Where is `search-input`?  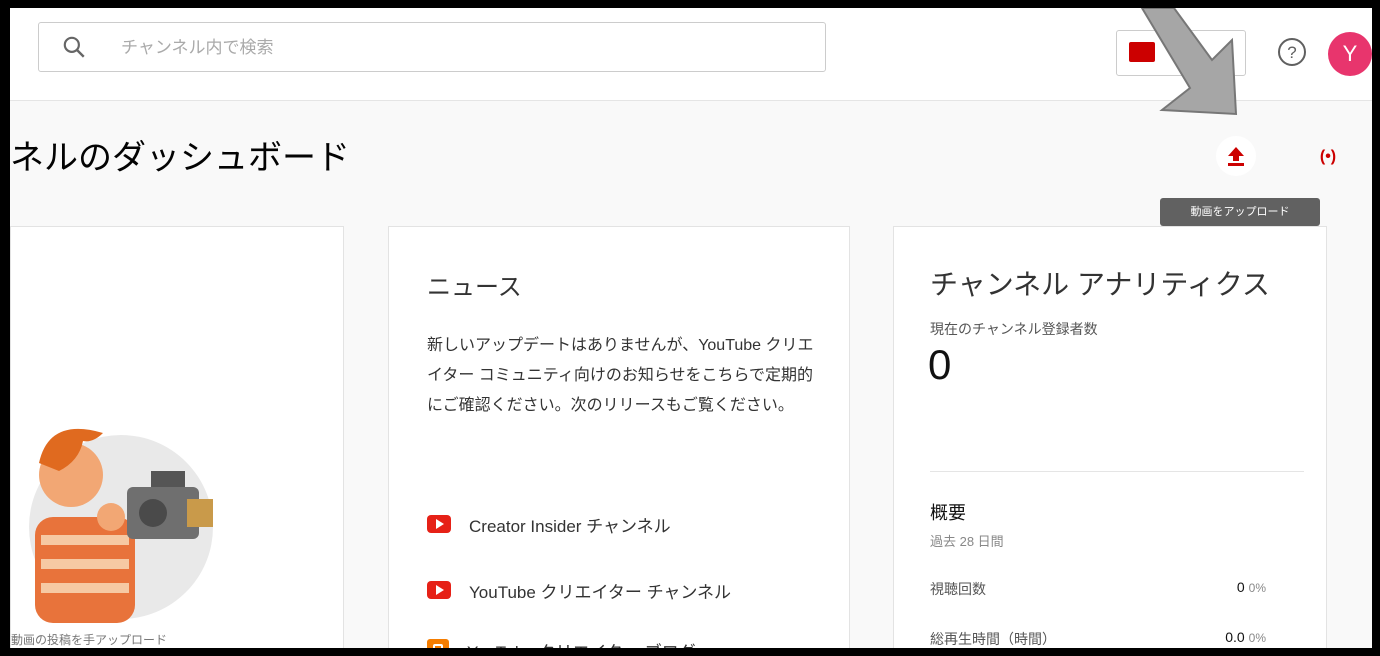
search-input is located at coordinates (461, 48).